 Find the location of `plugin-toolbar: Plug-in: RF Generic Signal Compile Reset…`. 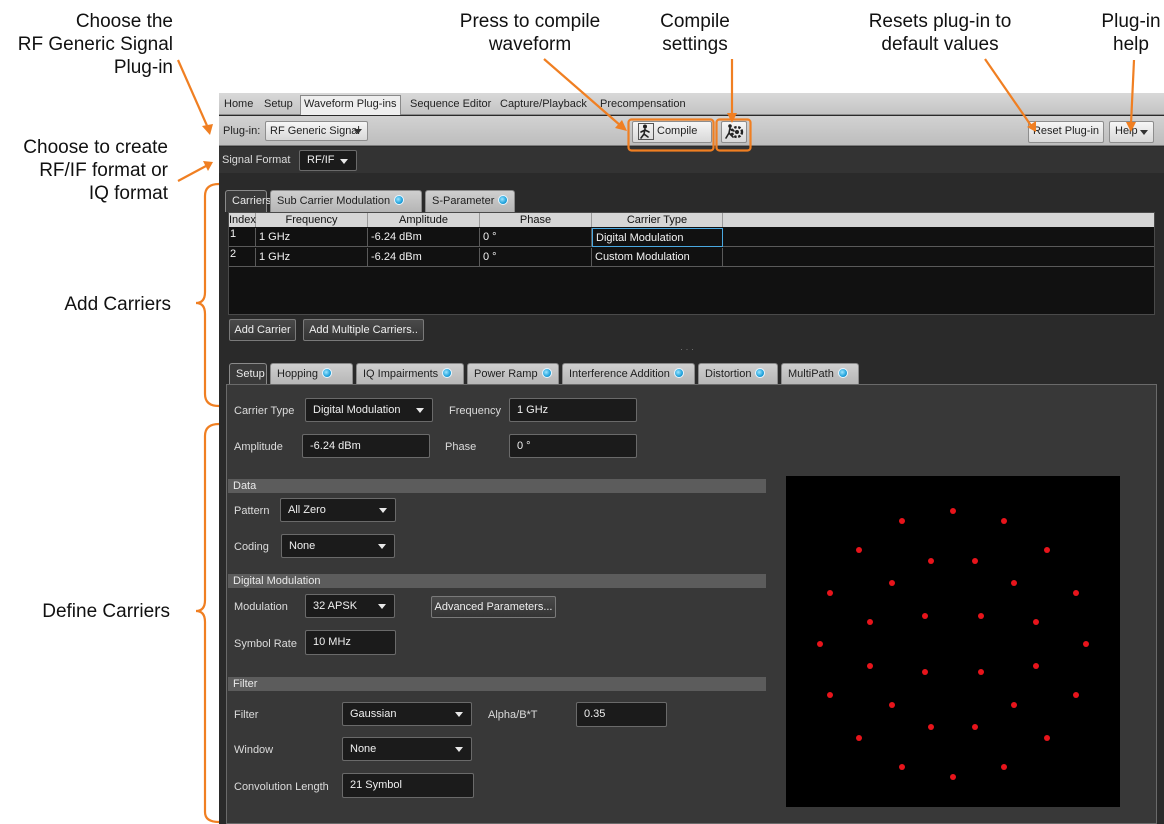

plugin-toolbar: Plug-in: RF Generic Signal Compile Reset… is located at coordinates (691, 131).